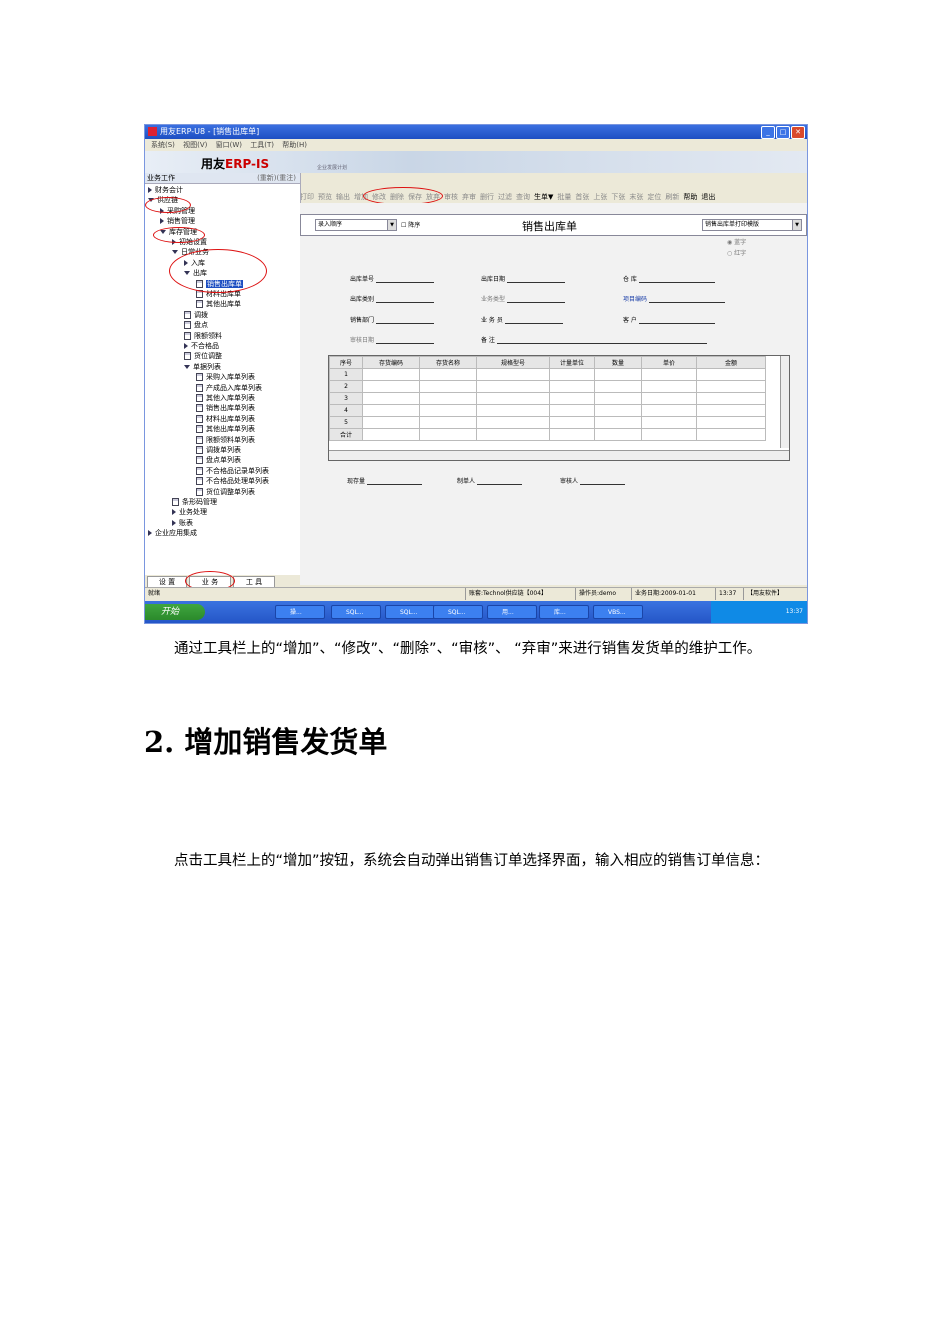 This screenshot has height=1344, width=950. Describe the element at coordinates (731, 362) in the screenshot. I see `grid-column-header: 金额` at that location.